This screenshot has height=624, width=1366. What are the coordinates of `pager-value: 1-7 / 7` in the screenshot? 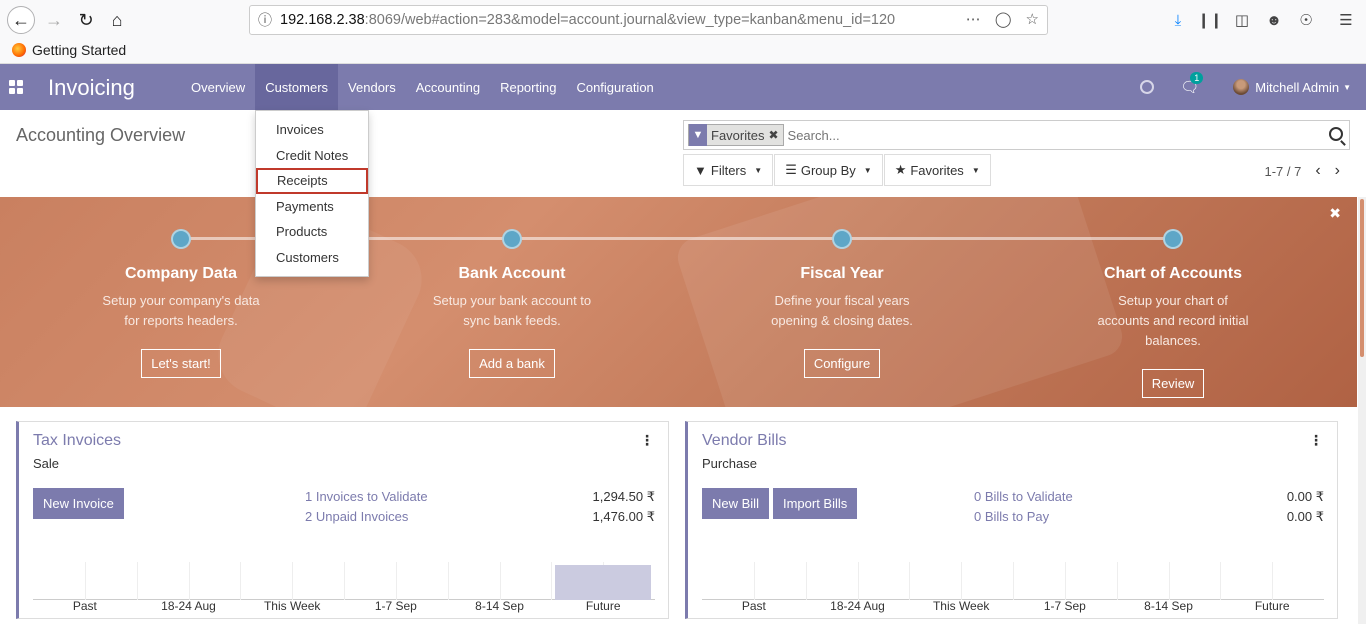 It's located at (1282, 171).